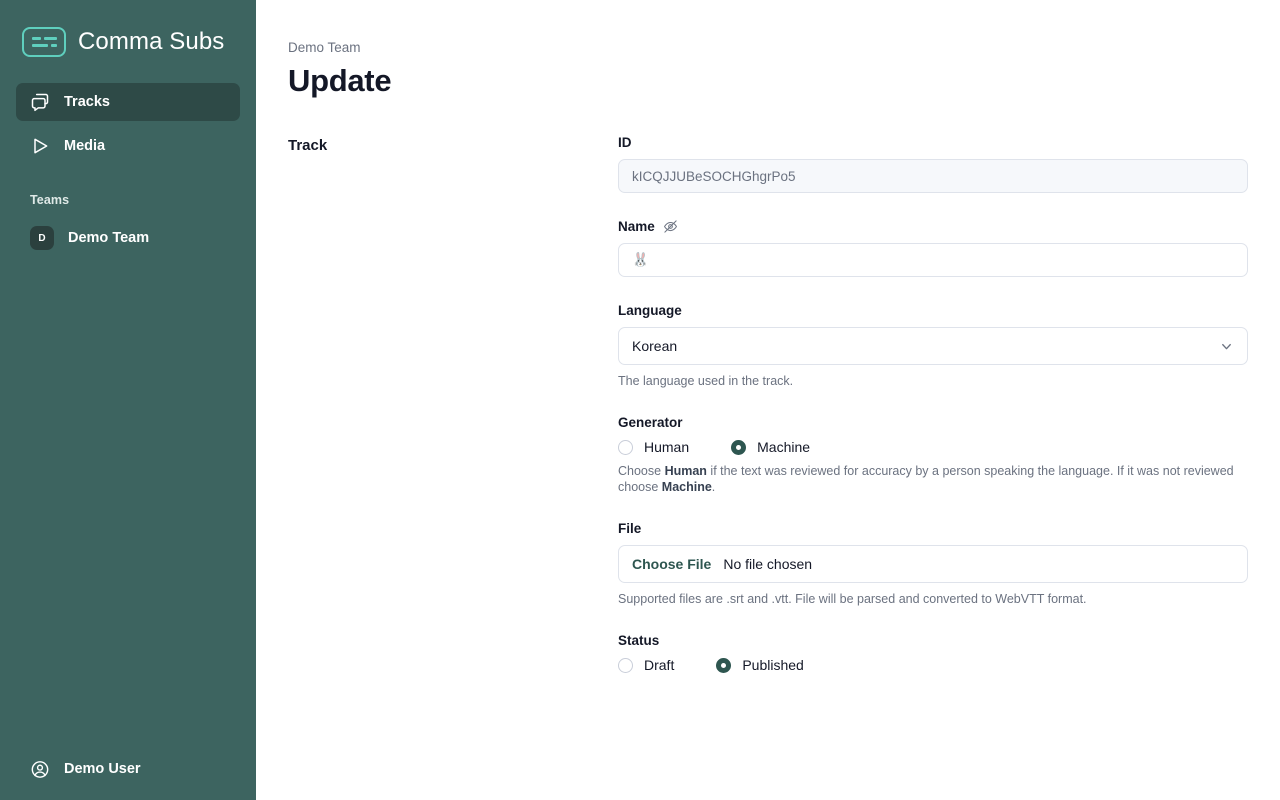 This screenshot has height=800, width=1280. I want to click on generator-option-machine: Machine, so click(770, 447).